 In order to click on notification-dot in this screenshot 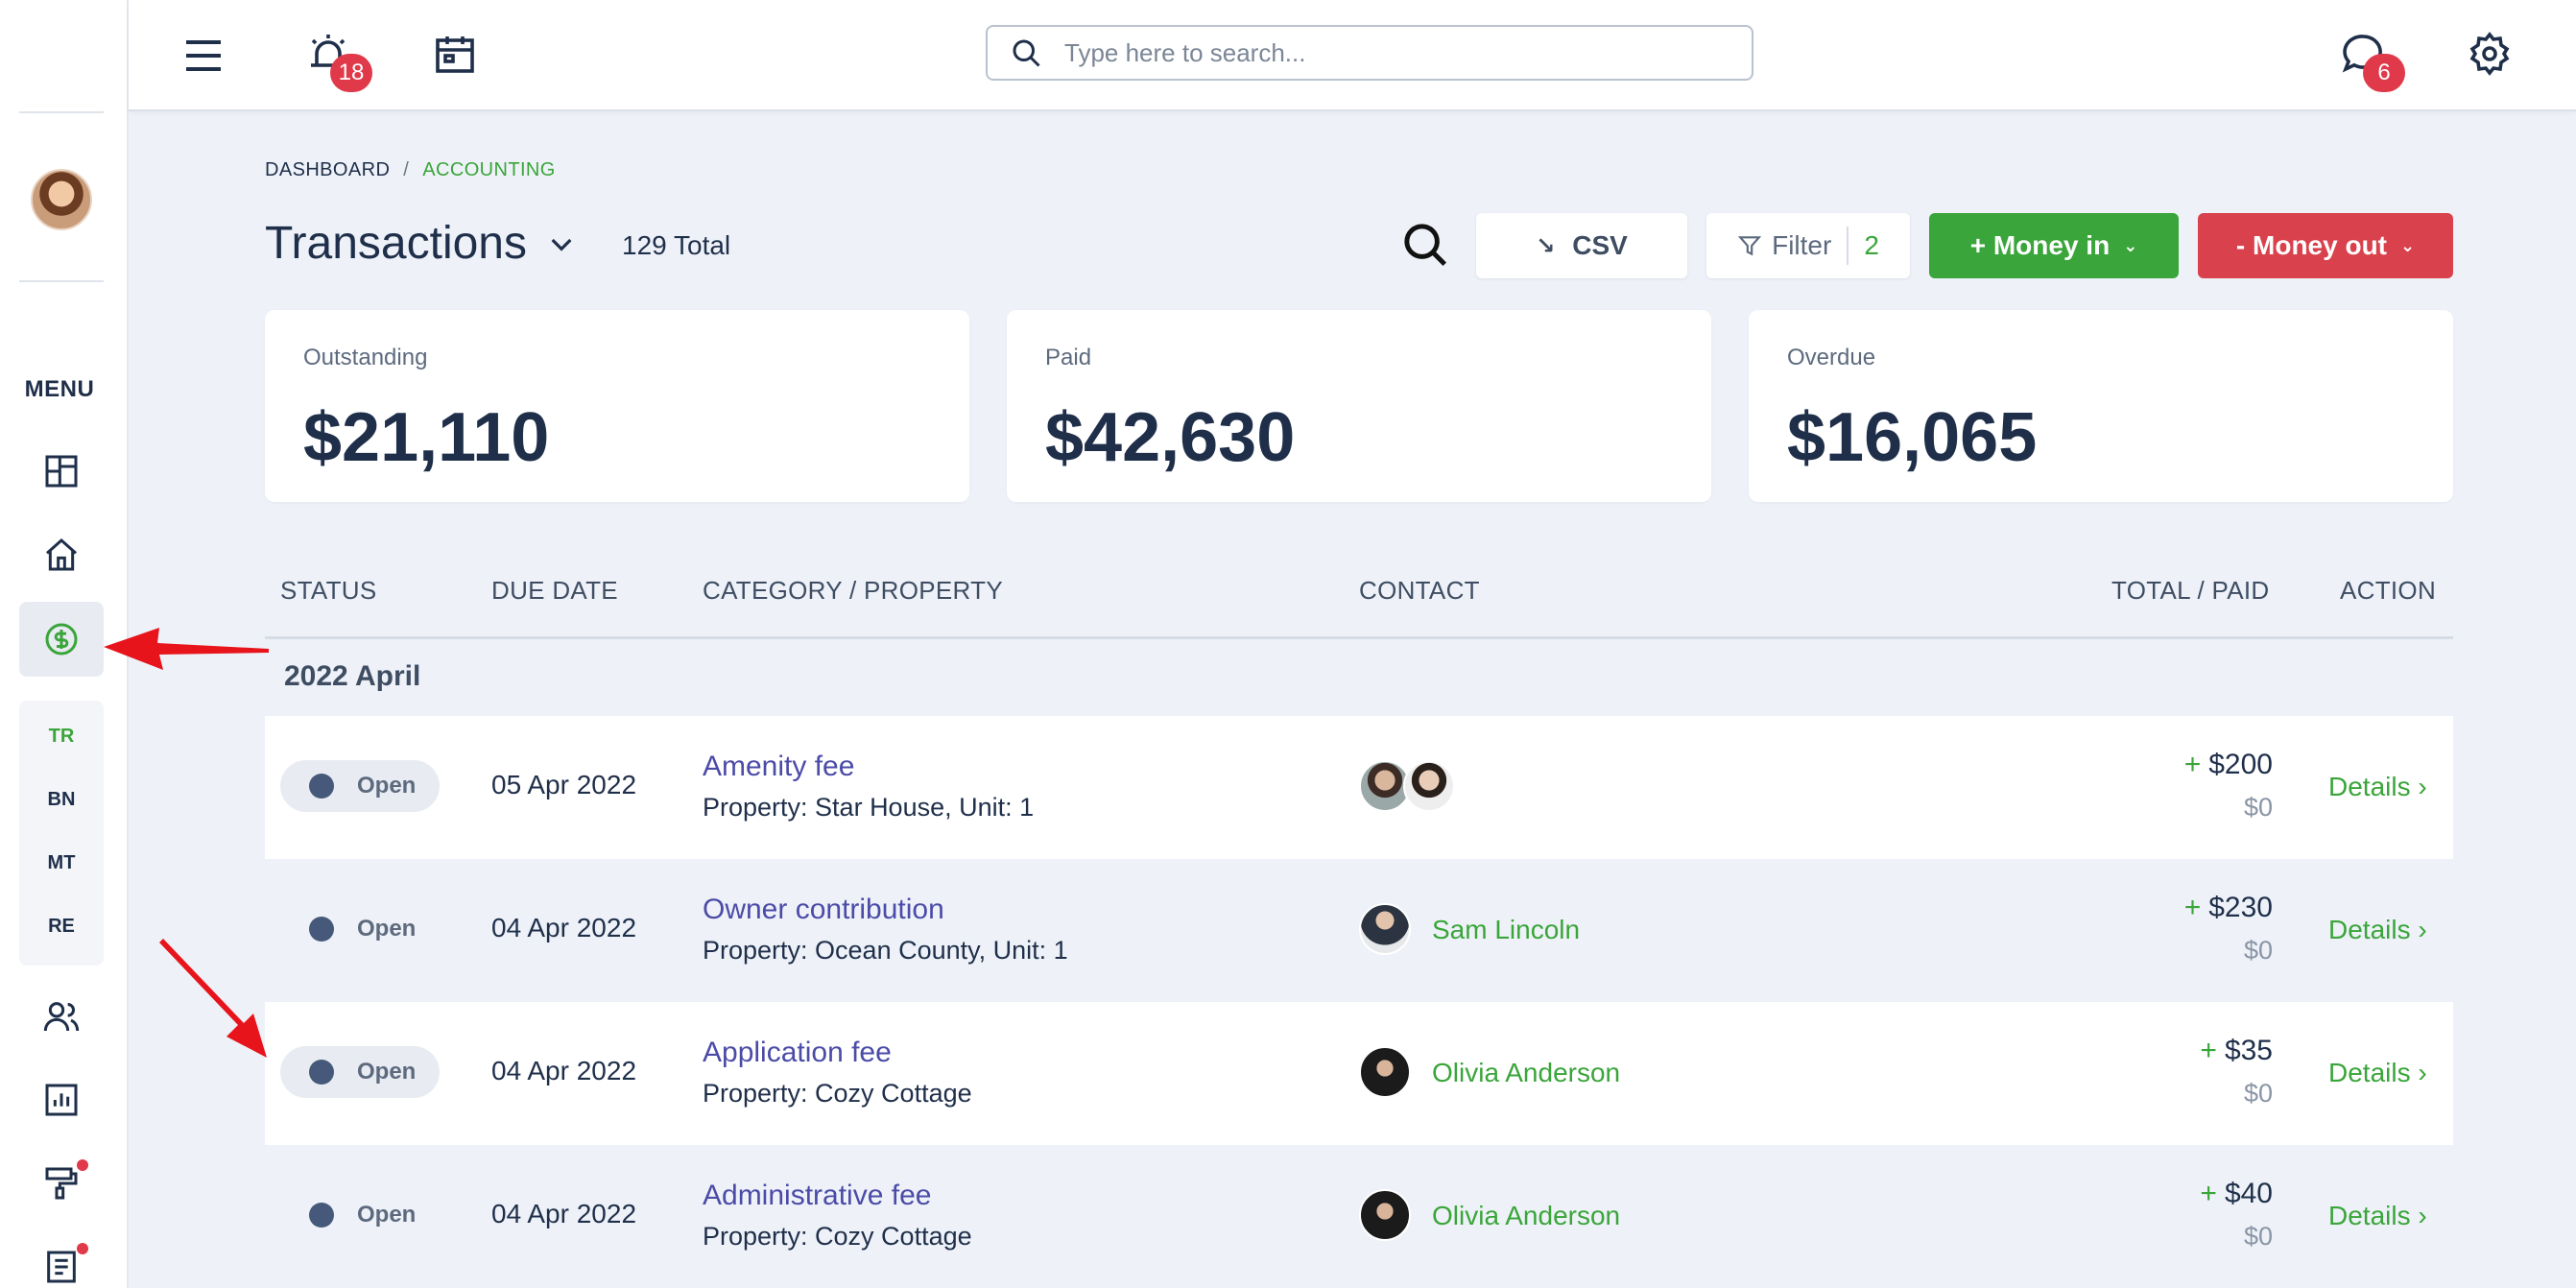, I will do `click(82, 1165)`.